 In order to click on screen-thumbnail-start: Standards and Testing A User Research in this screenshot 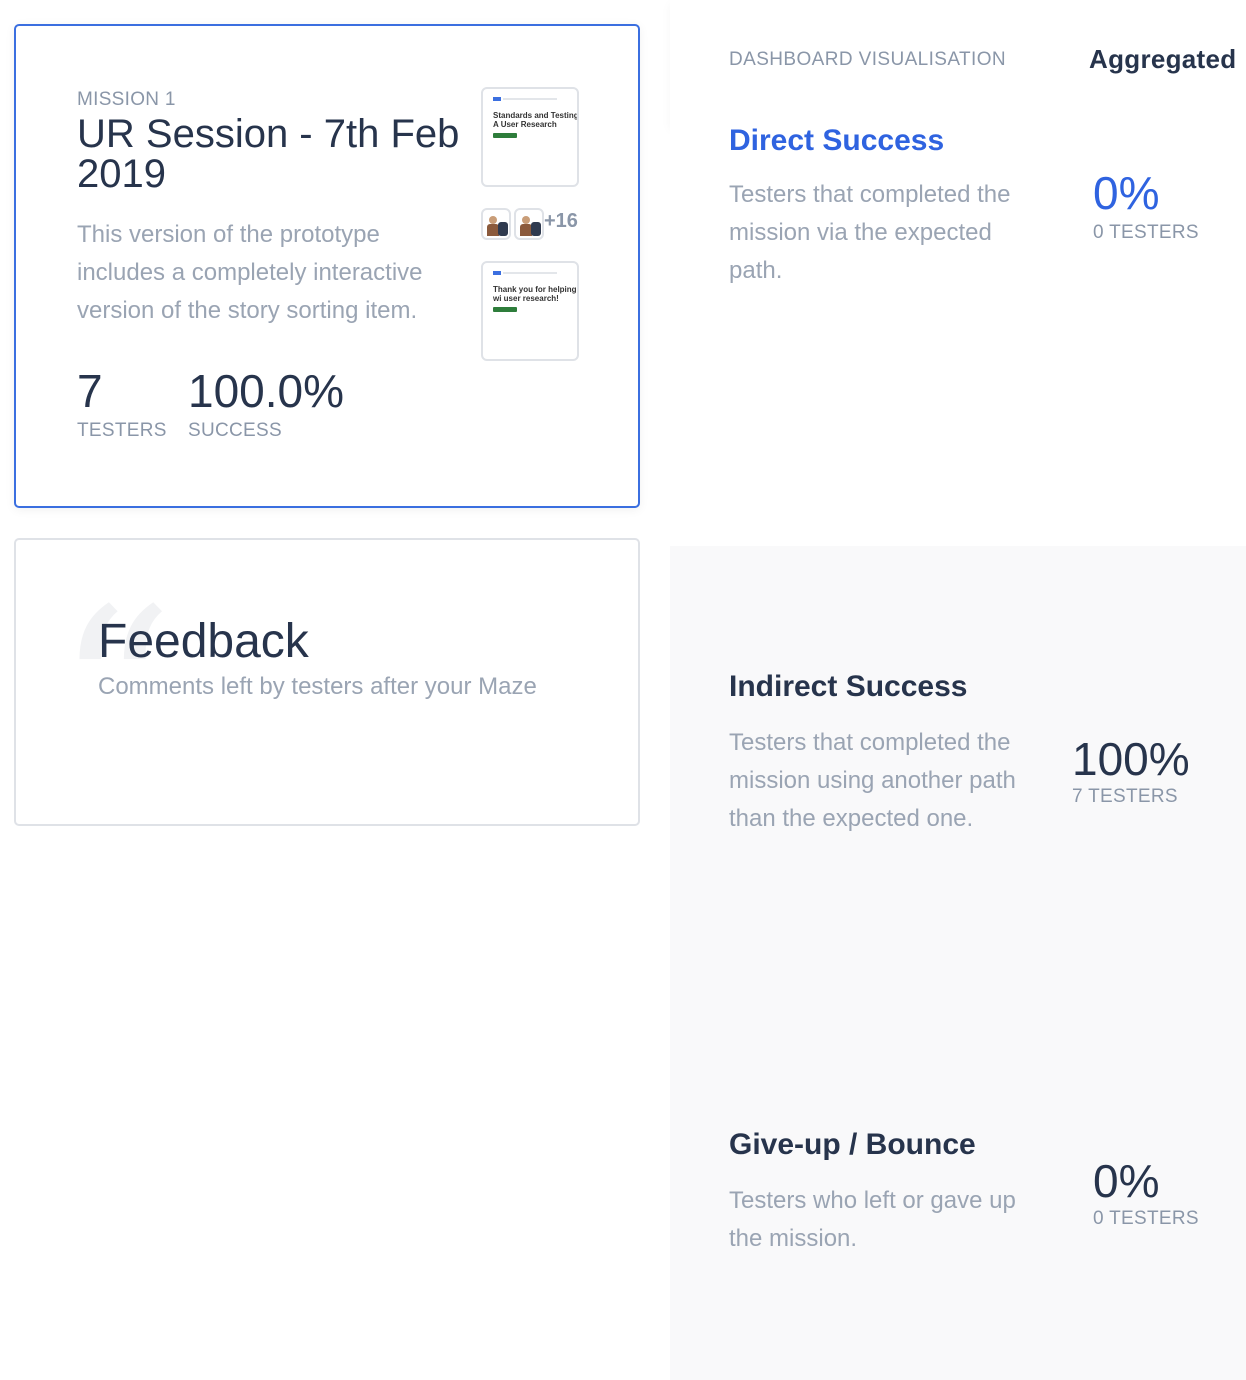, I will do `click(530, 137)`.